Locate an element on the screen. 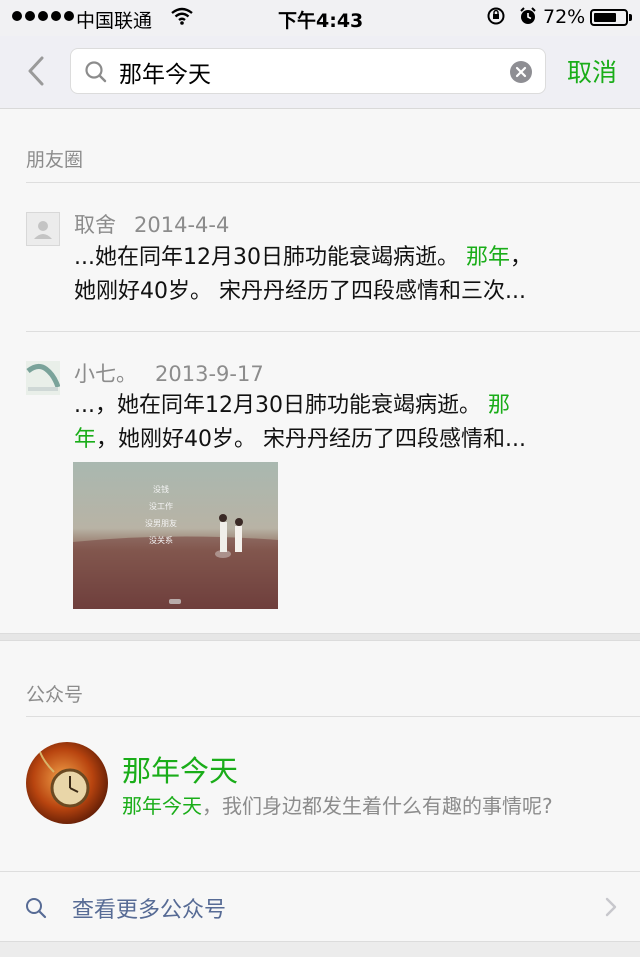 The width and height of the screenshot is (640, 957). post-photo: 没钱 没工作 没男朋友 没关系 is located at coordinates (175, 535).